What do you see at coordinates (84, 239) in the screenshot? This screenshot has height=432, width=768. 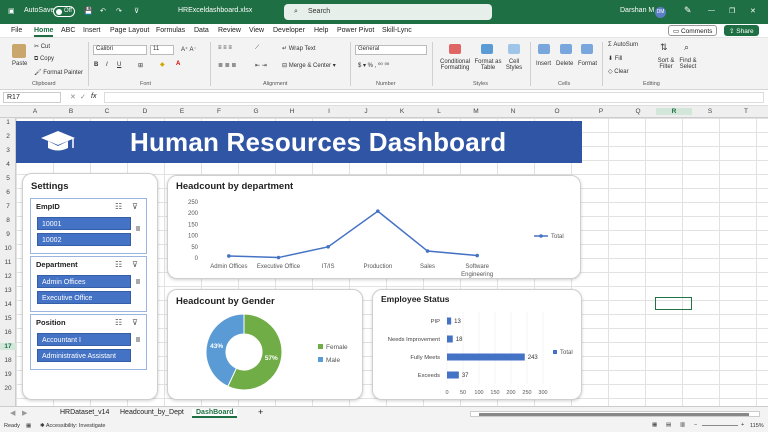 I see `slicer-item: 10002` at bounding box center [84, 239].